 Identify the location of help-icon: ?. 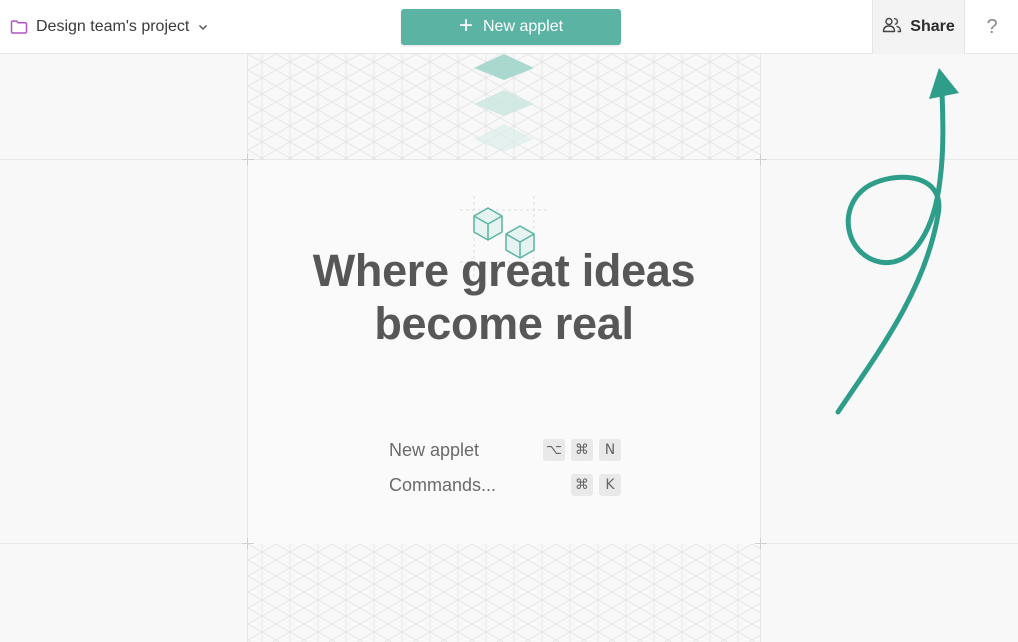
(992, 26).